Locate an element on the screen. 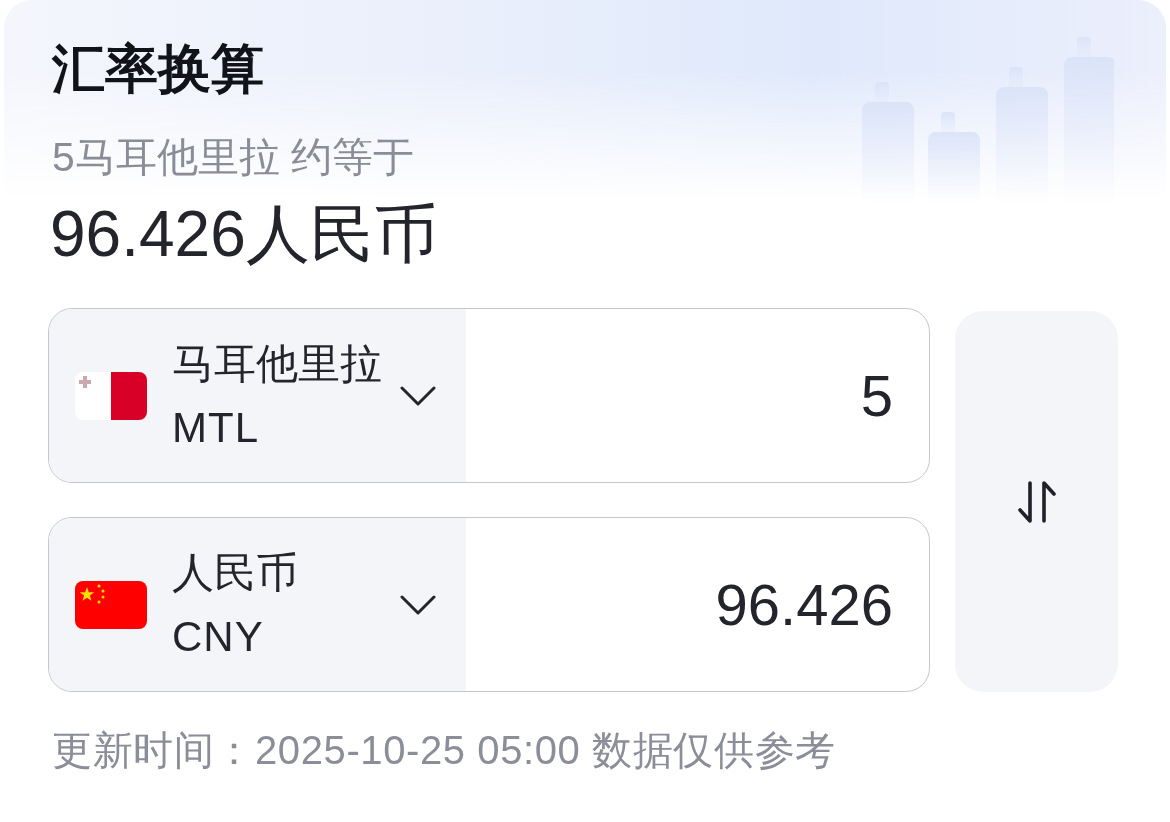  update-time-note: 更新时间：2025-10-25 05:00 数据仅供参考 is located at coordinates (444, 750).